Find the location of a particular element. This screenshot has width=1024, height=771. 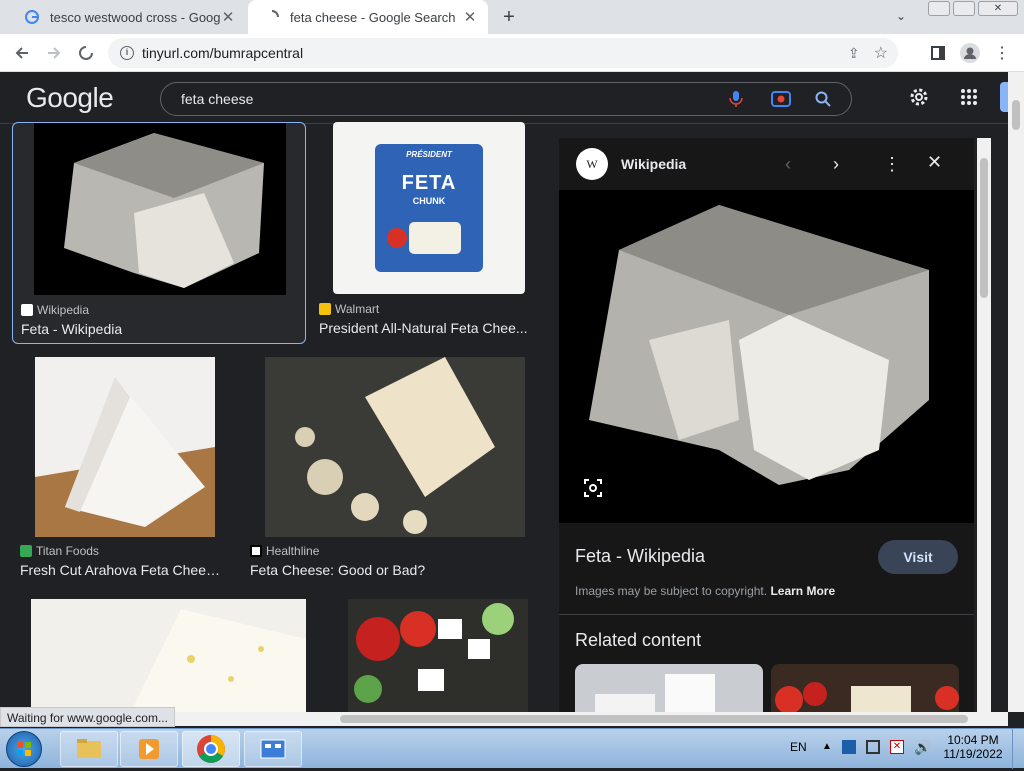

panel-source: Wikipedia is located at coordinates (653, 164).